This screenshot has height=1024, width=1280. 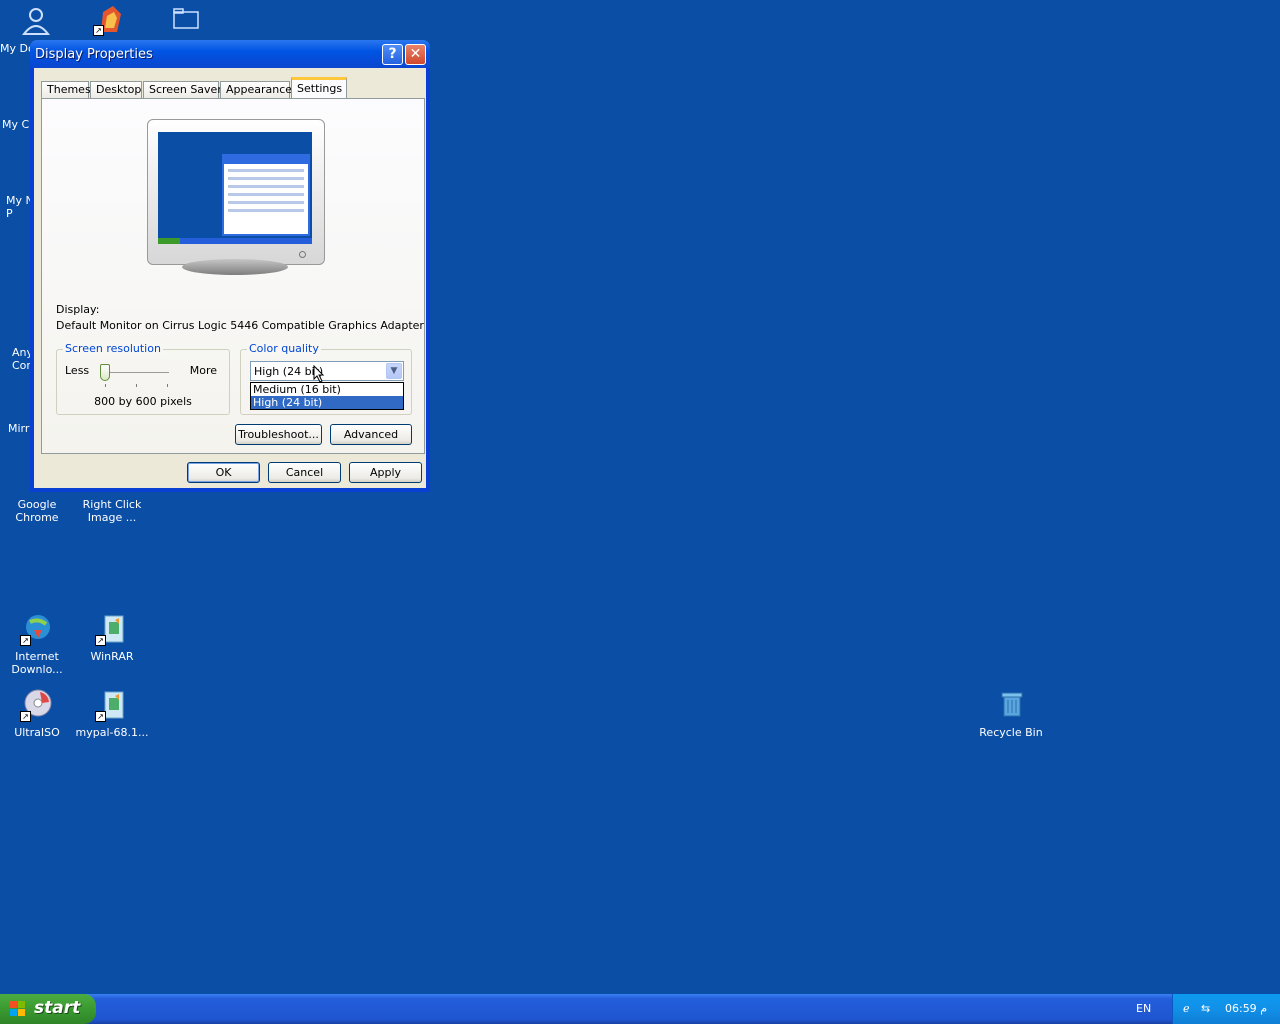 What do you see at coordinates (37, 732) in the screenshot?
I see `desktop-icon-label: UltraISO` at bounding box center [37, 732].